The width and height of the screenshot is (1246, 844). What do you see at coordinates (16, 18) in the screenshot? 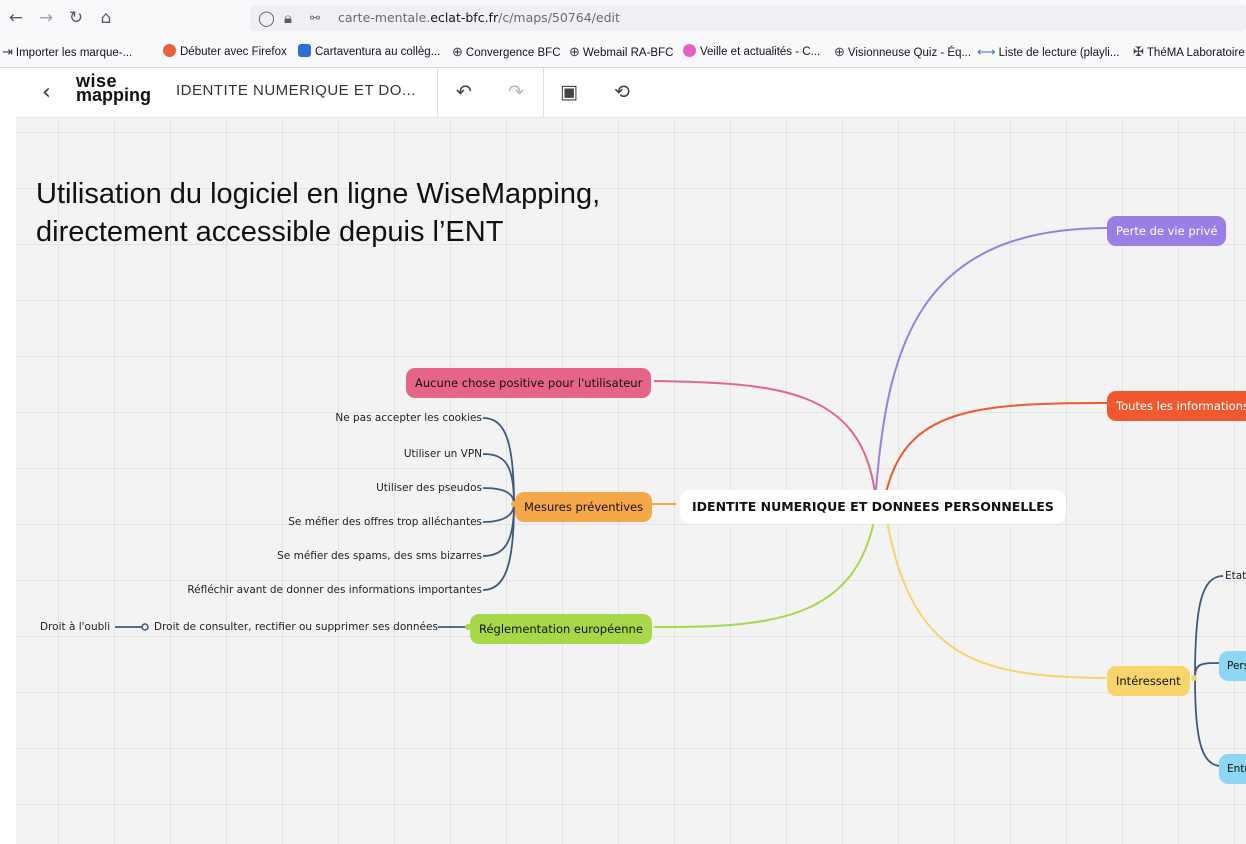
I see `back-arrow-icon: ←` at bounding box center [16, 18].